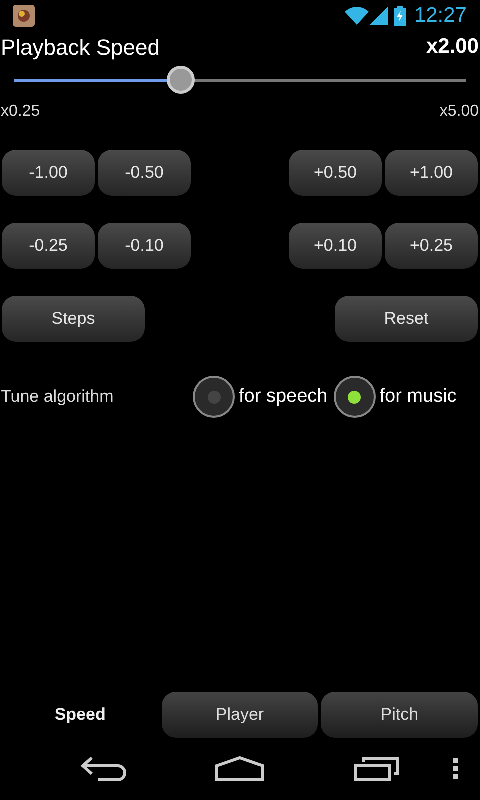  I want to click on tune-label: Tune algorithm, so click(57, 397).